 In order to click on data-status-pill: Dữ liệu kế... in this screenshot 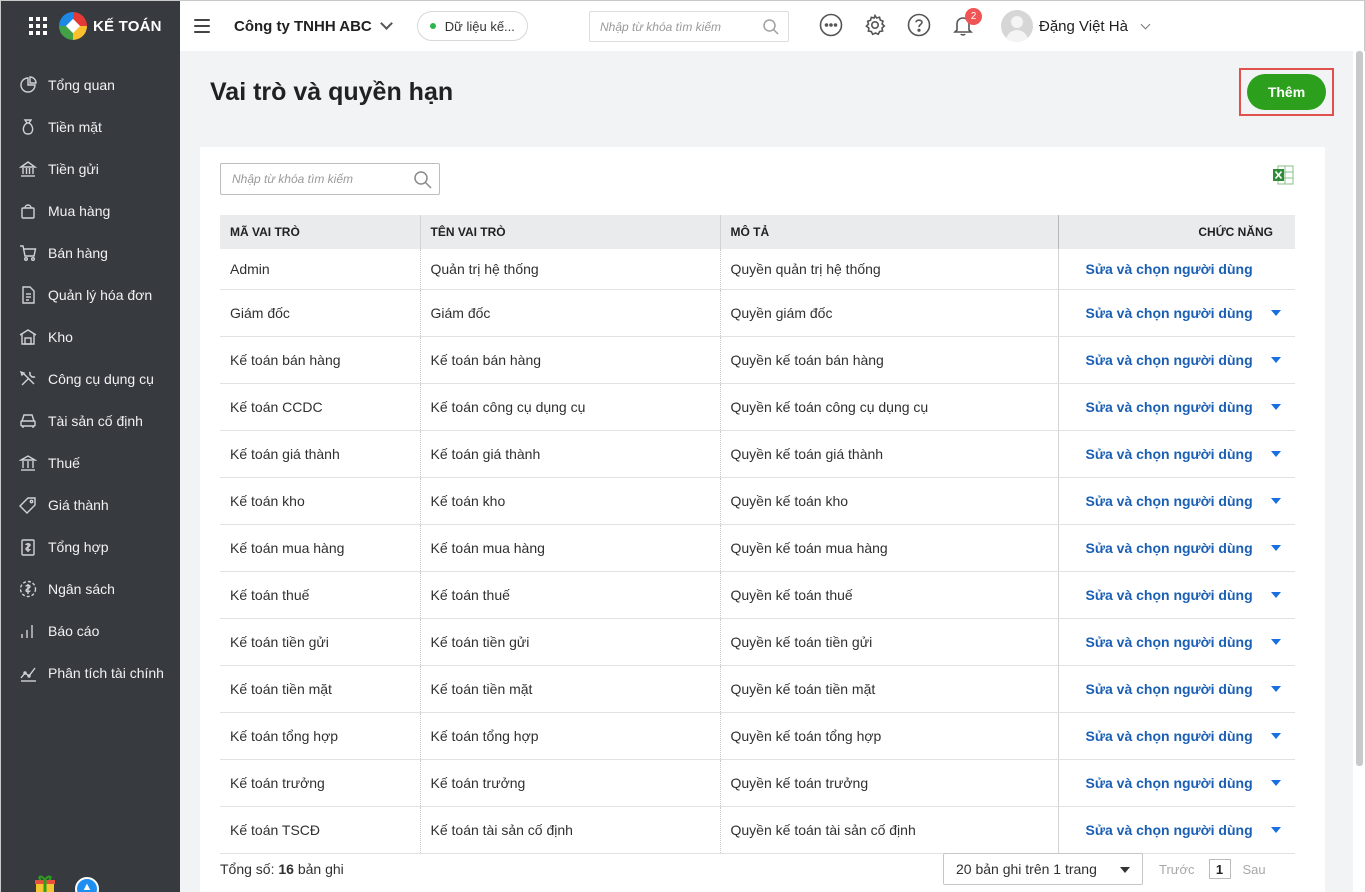, I will do `click(472, 26)`.